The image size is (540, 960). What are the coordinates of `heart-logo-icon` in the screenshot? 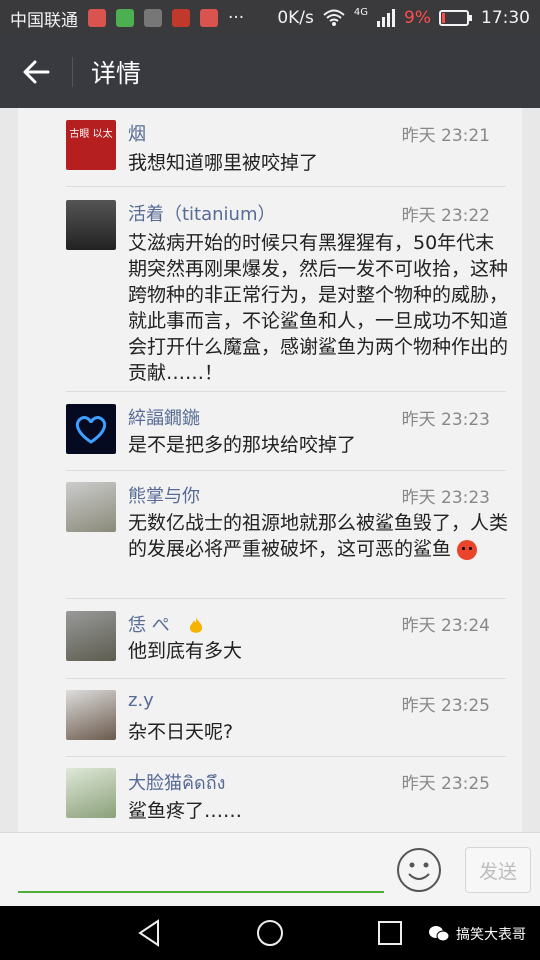 It's located at (91, 430).